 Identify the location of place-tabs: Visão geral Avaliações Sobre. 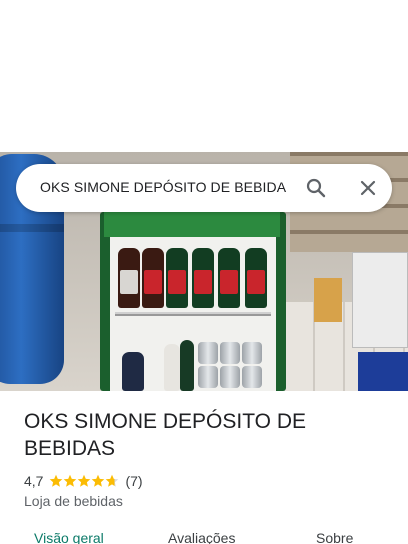
(204, 537).